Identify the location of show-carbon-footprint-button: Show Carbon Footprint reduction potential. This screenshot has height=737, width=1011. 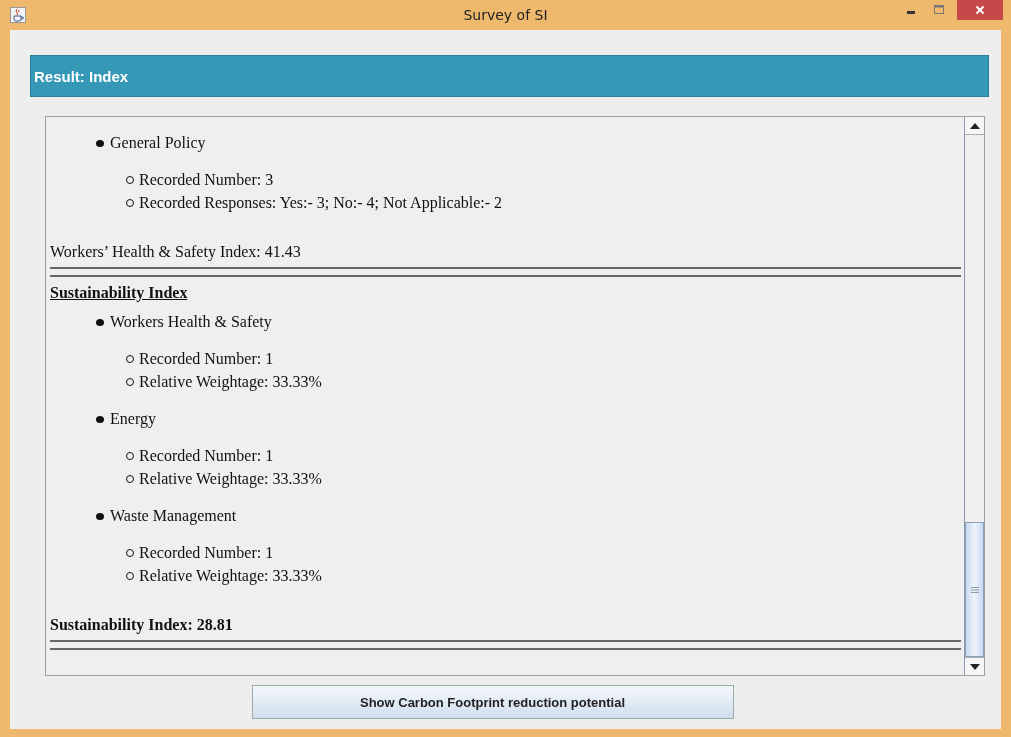
(492, 702).